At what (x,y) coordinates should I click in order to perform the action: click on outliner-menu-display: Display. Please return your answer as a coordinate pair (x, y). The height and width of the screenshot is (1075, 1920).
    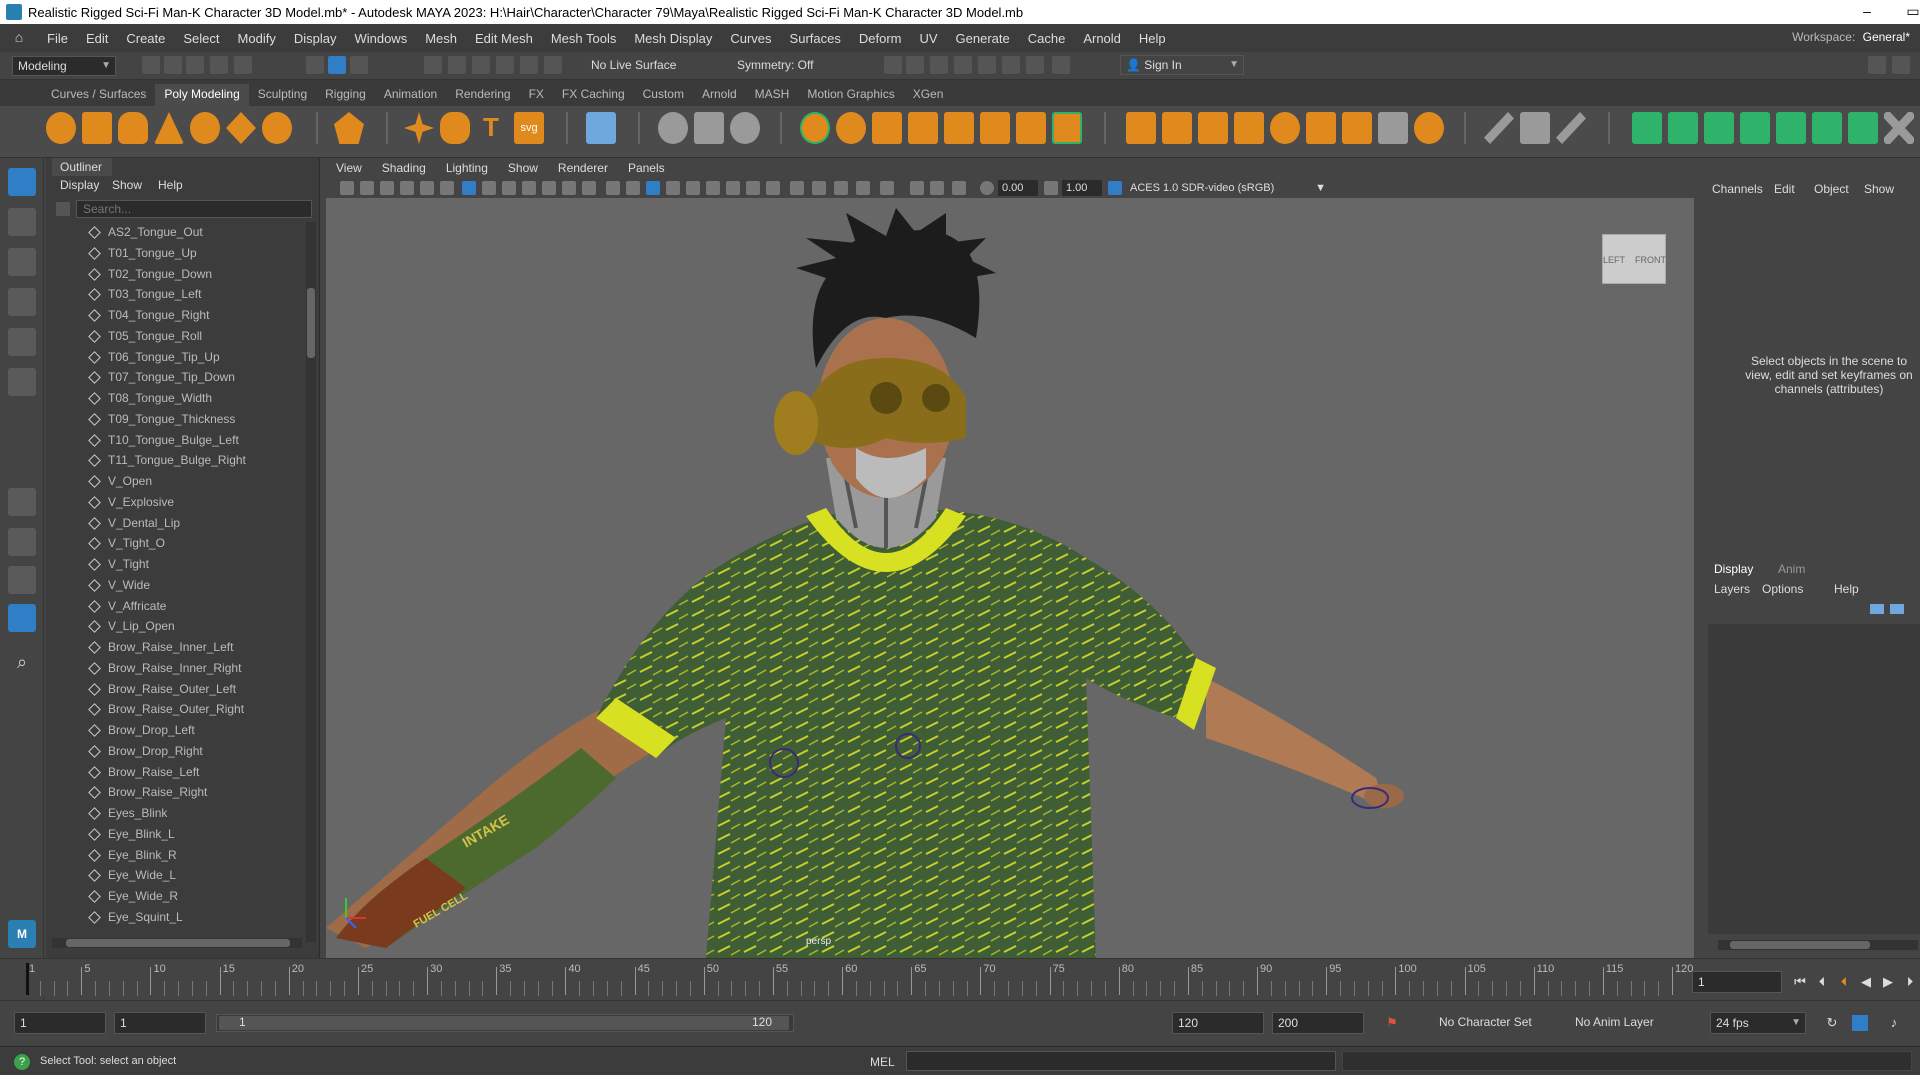
    Looking at the image, I should click on (79, 185).